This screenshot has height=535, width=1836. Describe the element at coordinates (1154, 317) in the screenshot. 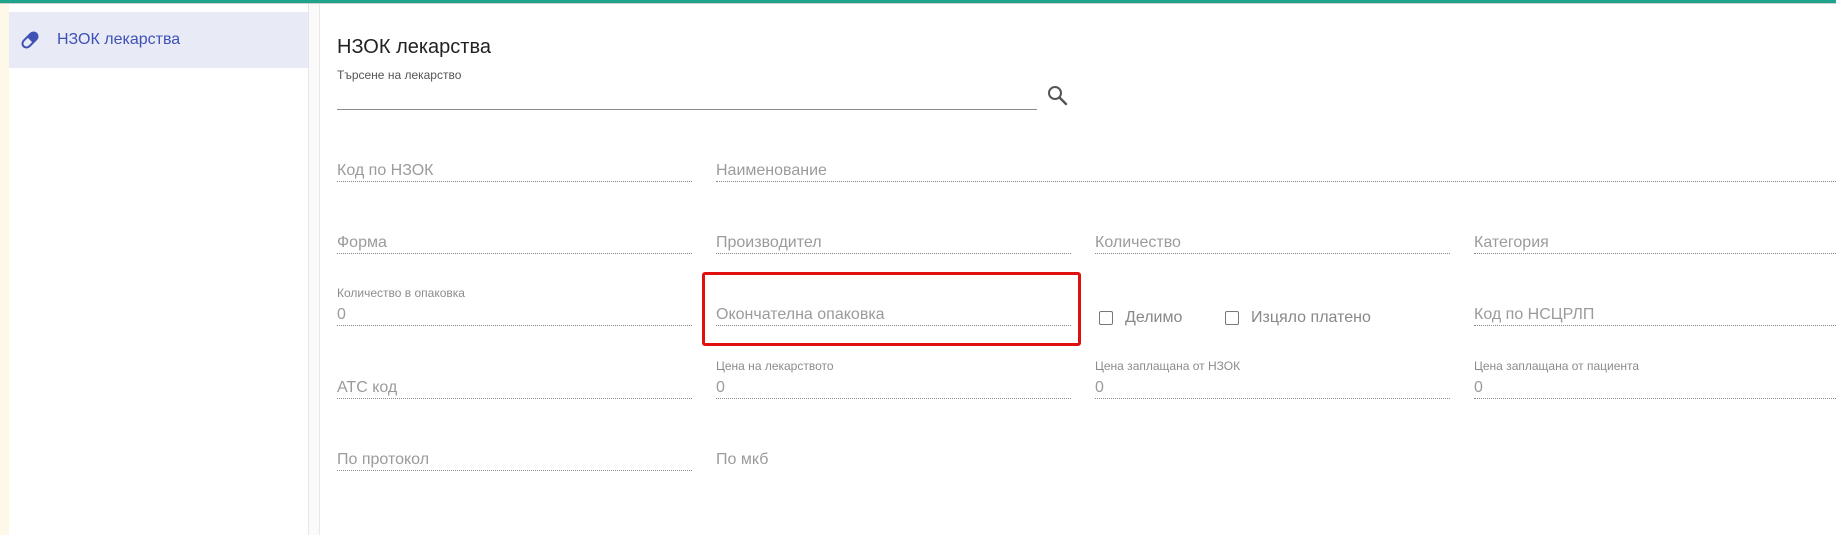

I see `divisible-label: Делимо` at that location.